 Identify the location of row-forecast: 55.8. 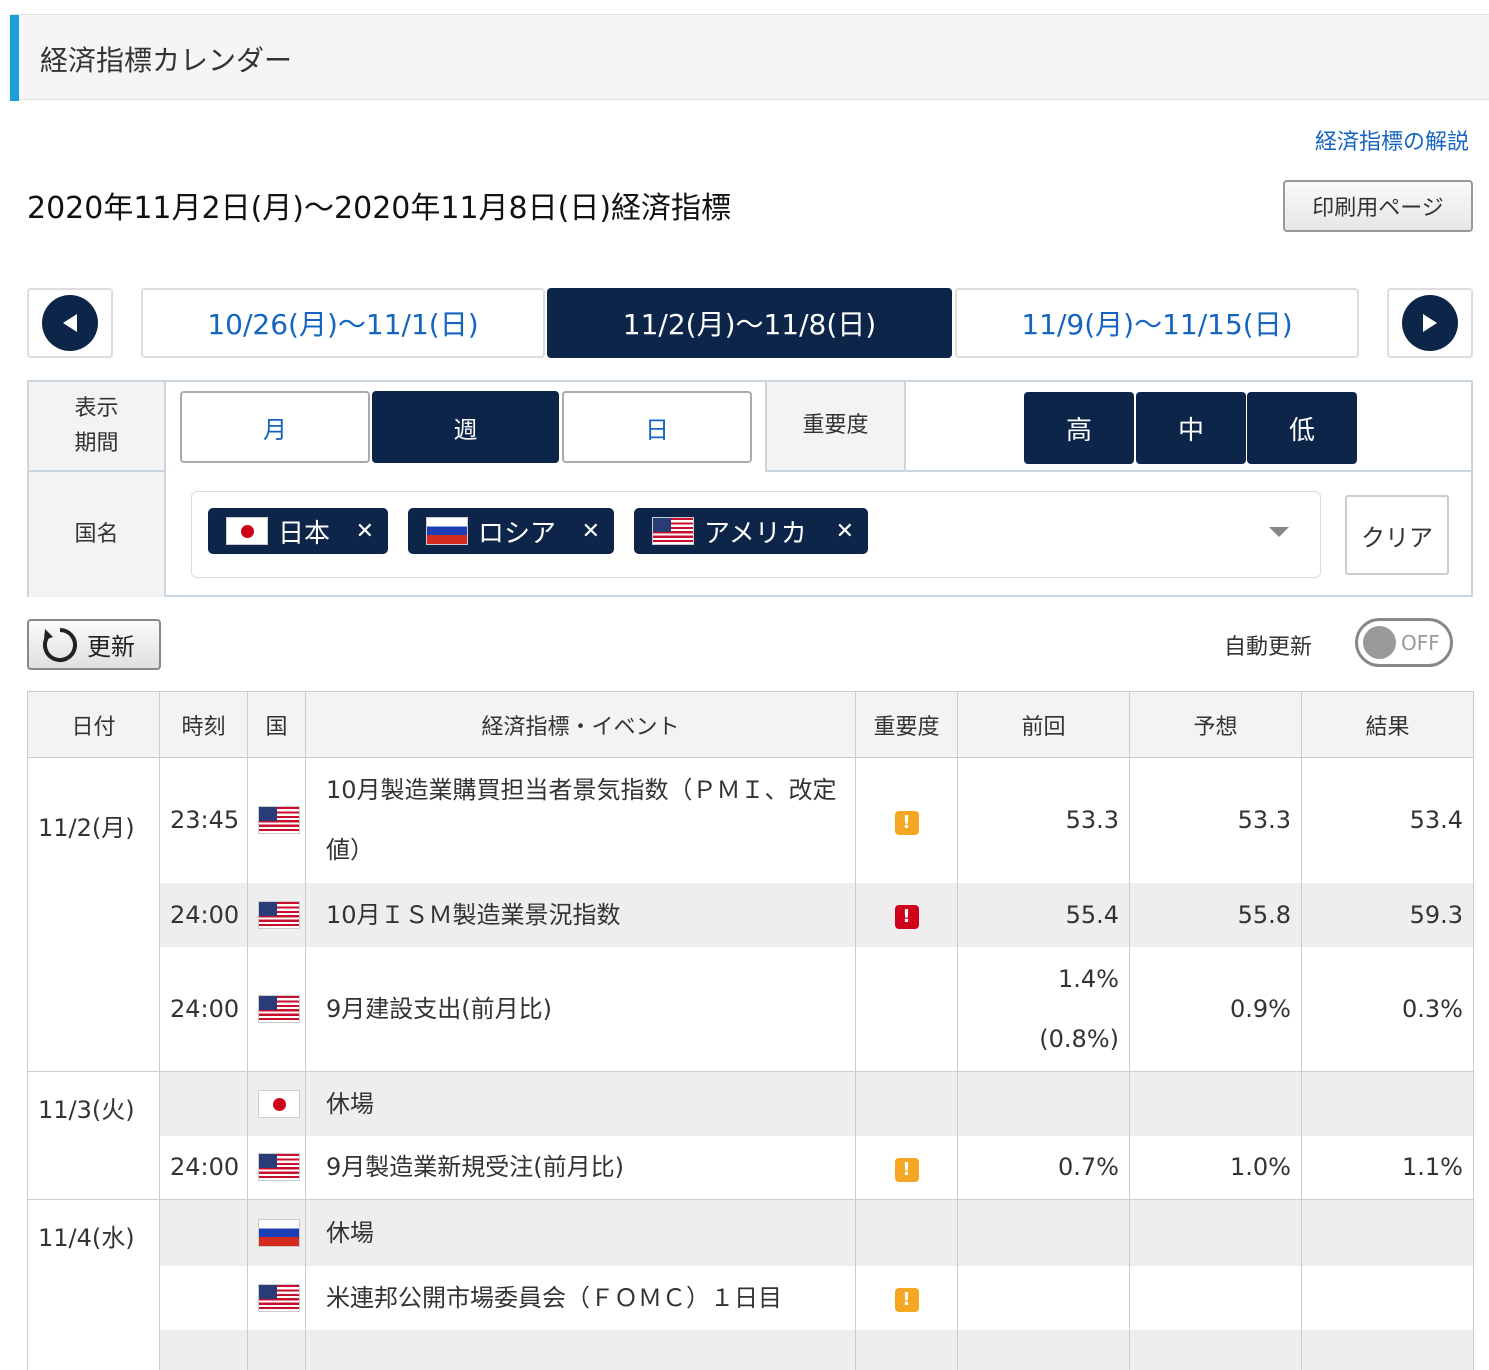
(1215, 914).